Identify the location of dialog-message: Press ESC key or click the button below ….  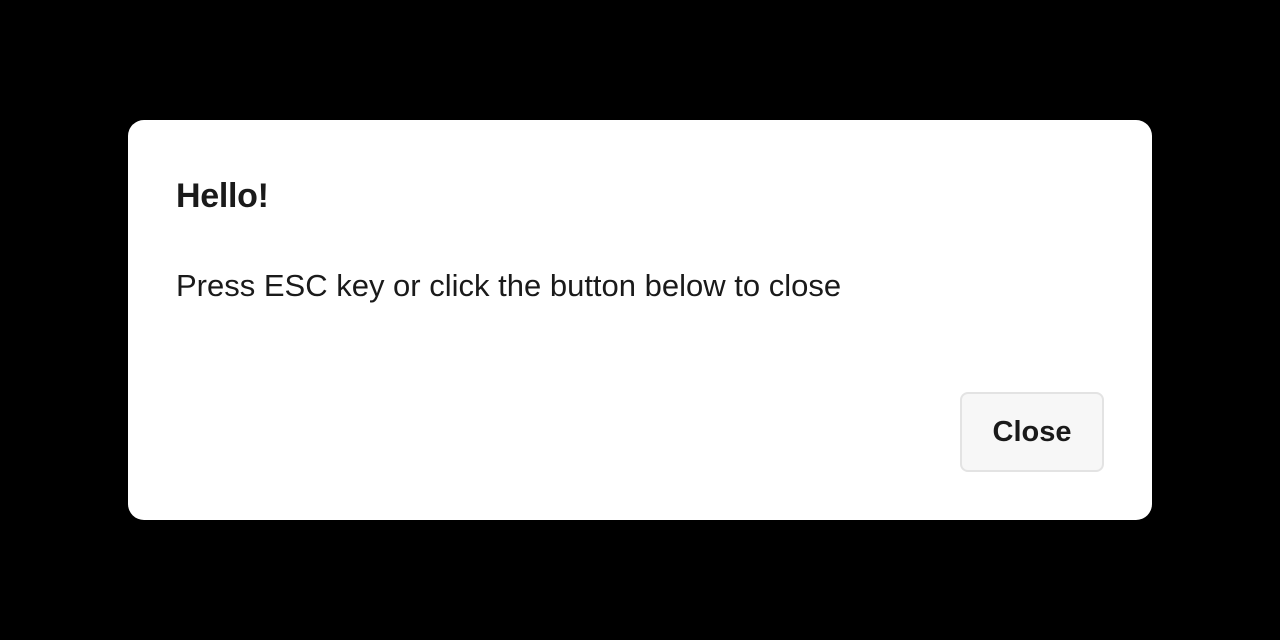
(509, 285).